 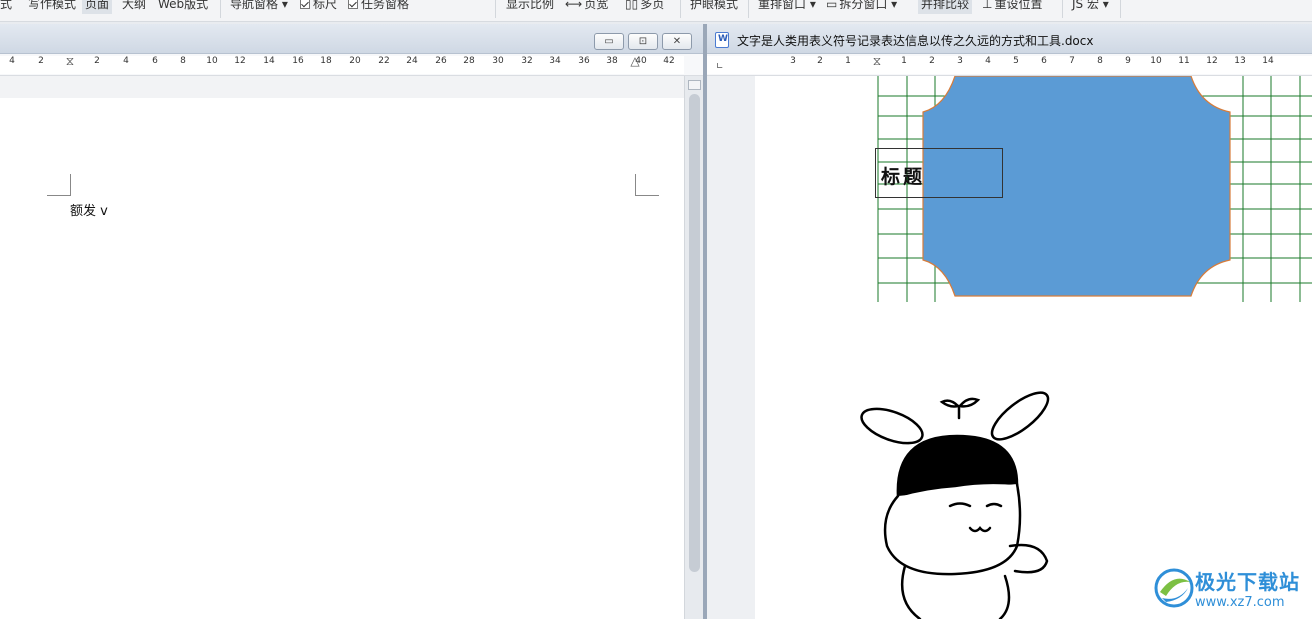 I want to click on left-vertical-scrollbar, so click(x=693, y=347).